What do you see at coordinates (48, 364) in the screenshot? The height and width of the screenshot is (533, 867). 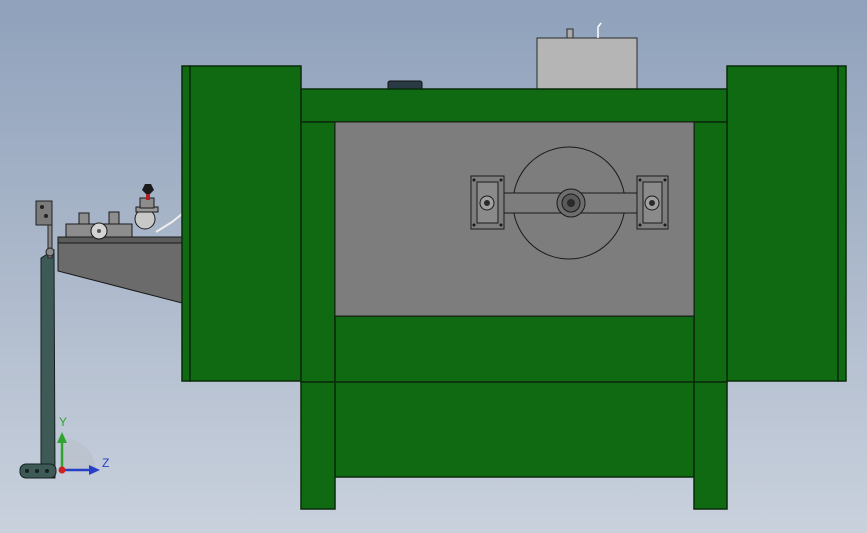 I see `stand-leg` at bounding box center [48, 364].